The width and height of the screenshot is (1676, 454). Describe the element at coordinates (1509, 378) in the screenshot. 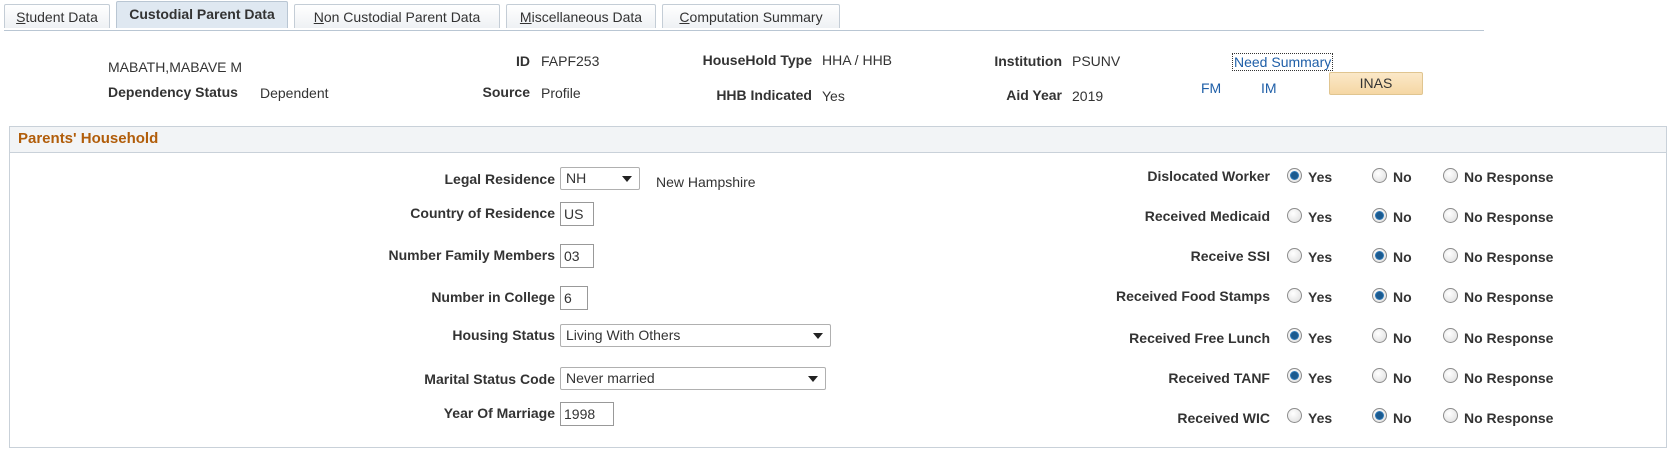

I see `received-tanf-no-response-text: No Response` at that location.